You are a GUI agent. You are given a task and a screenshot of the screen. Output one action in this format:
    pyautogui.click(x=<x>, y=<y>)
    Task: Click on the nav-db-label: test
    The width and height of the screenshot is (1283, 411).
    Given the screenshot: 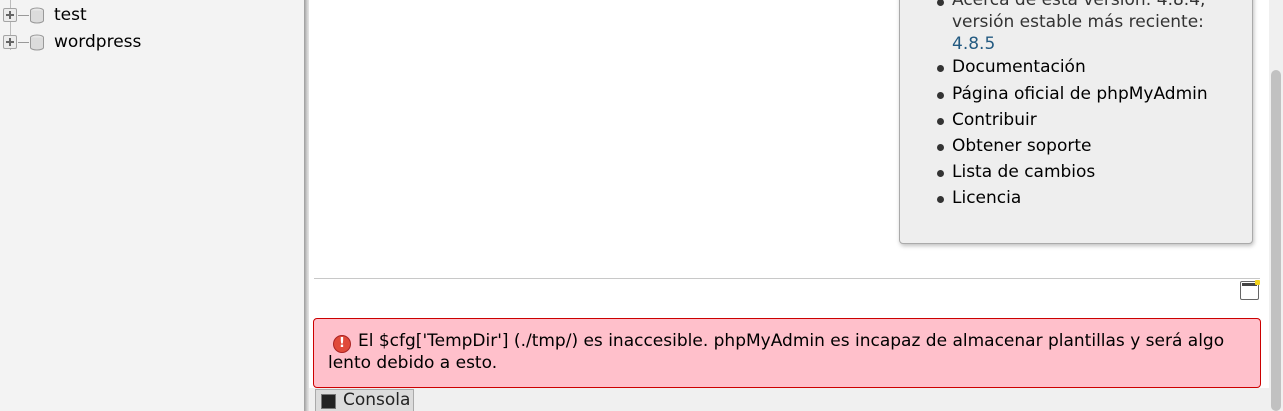 What is the action you would take?
    pyautogui.click(x=70, y=15)
    